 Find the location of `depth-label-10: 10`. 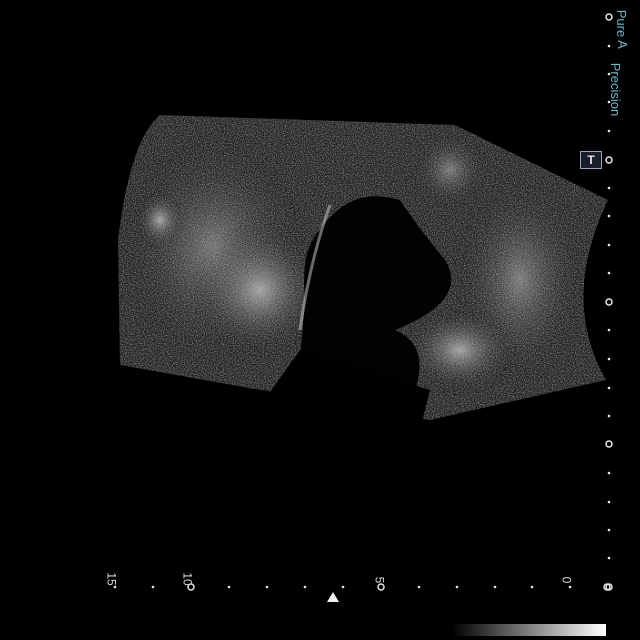

depth-label-10: 10 is located at coordinates (187, 579).